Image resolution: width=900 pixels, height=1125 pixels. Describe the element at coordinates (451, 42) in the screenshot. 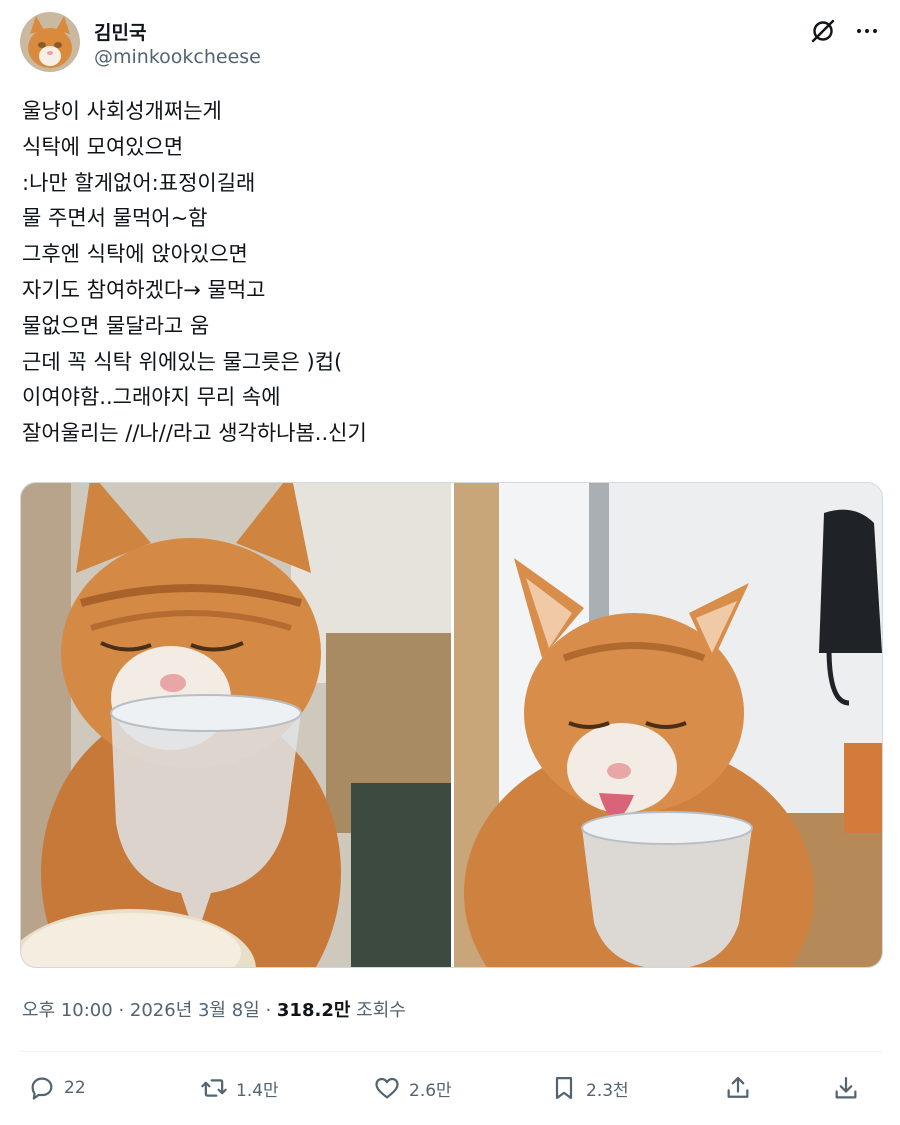

I see `tweet-header: 김민국 @minkookcheese` at that location.